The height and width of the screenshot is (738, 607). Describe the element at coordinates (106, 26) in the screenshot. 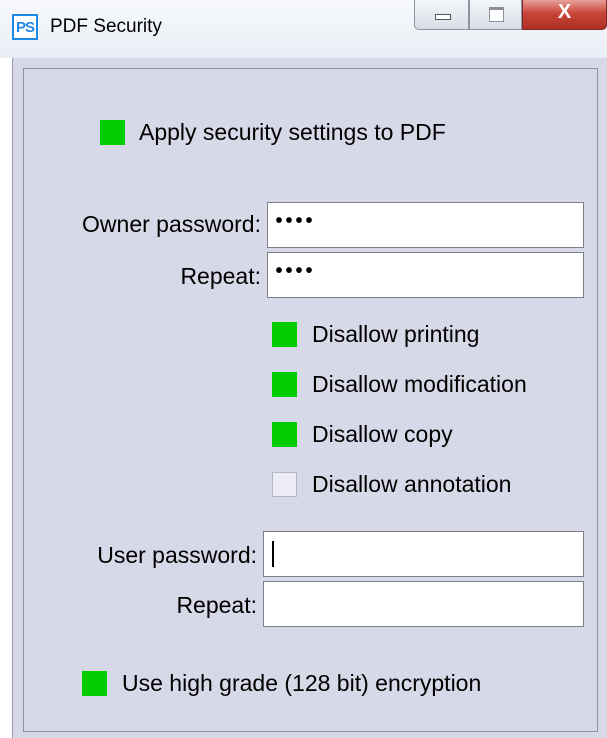

I see `window-title: PDF Security` at that location.